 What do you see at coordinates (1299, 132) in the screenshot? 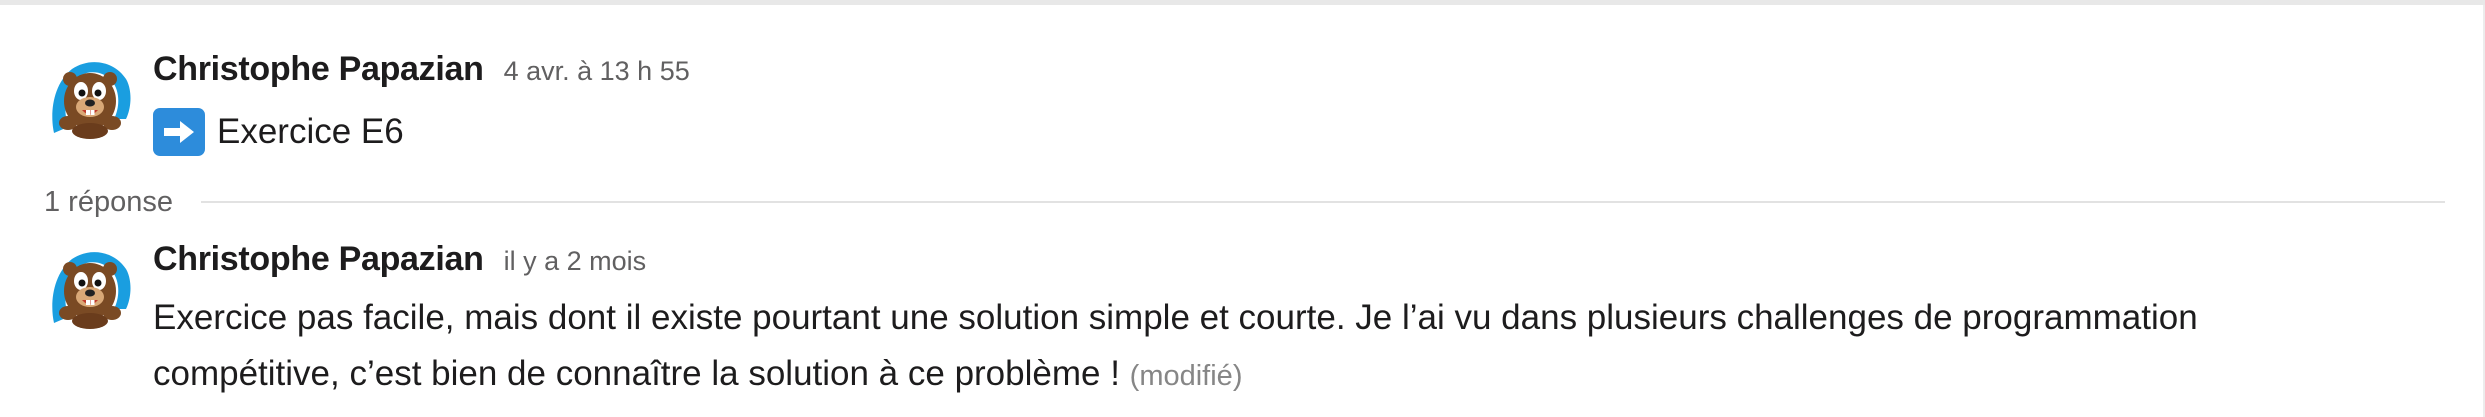
I see `message-body: Exercice E6` at bounding box center [1299, 132].